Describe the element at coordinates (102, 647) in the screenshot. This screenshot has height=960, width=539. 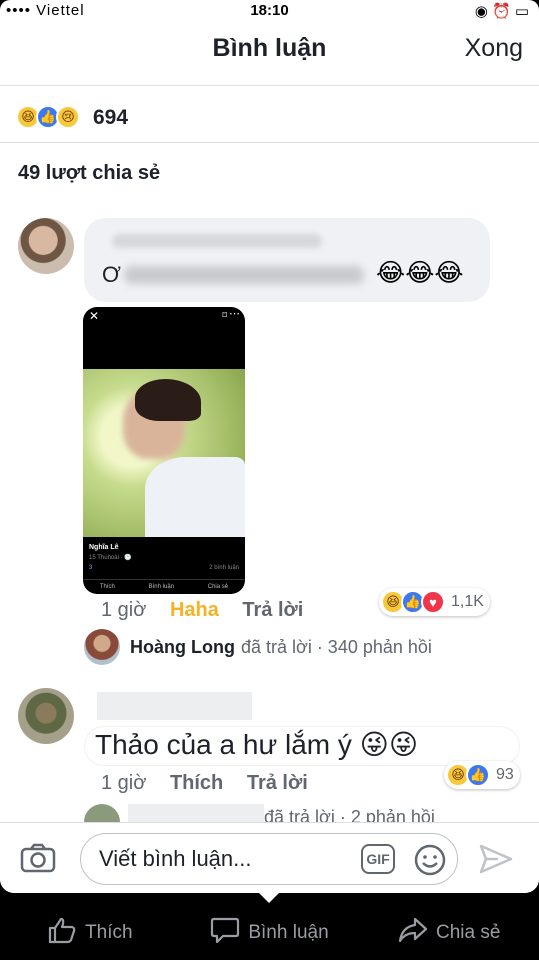
I see `reply-avatar` at that location.